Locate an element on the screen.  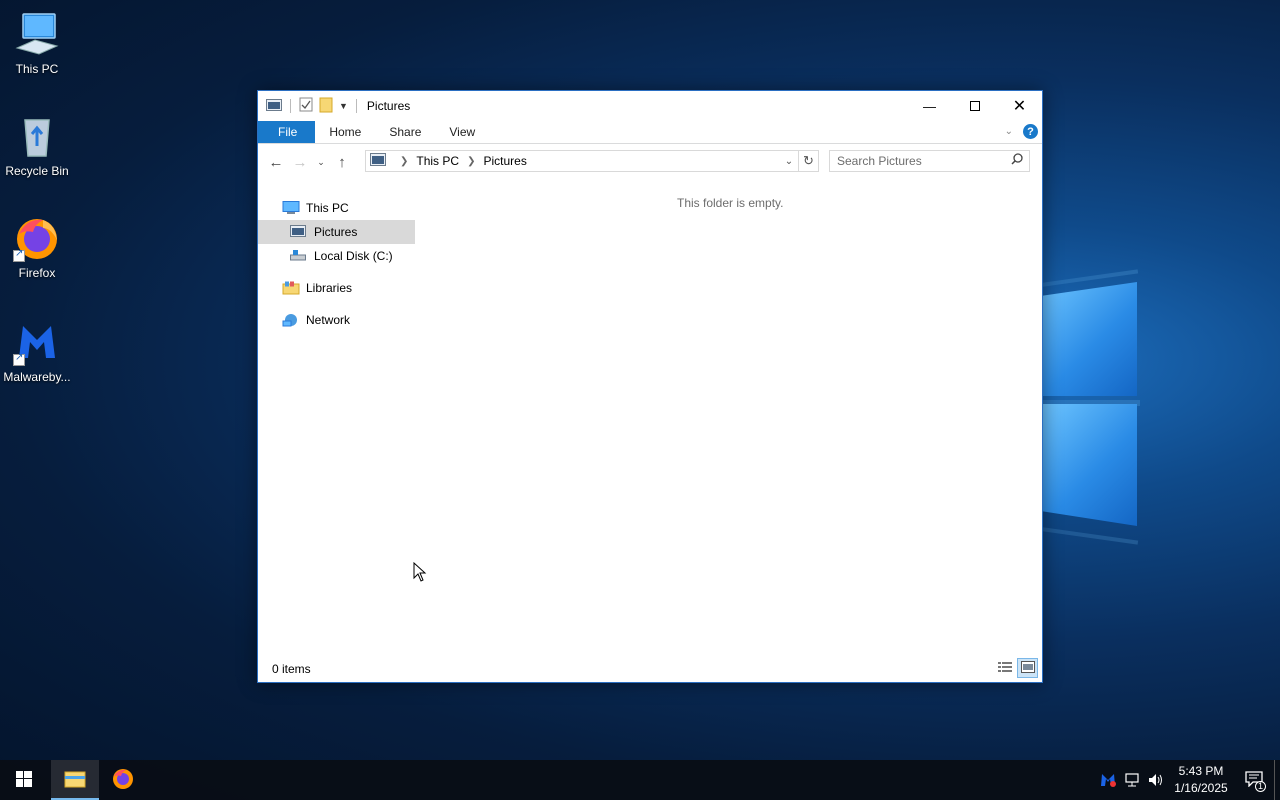
status-bar: 0 items is located at coordinates (650, 669).